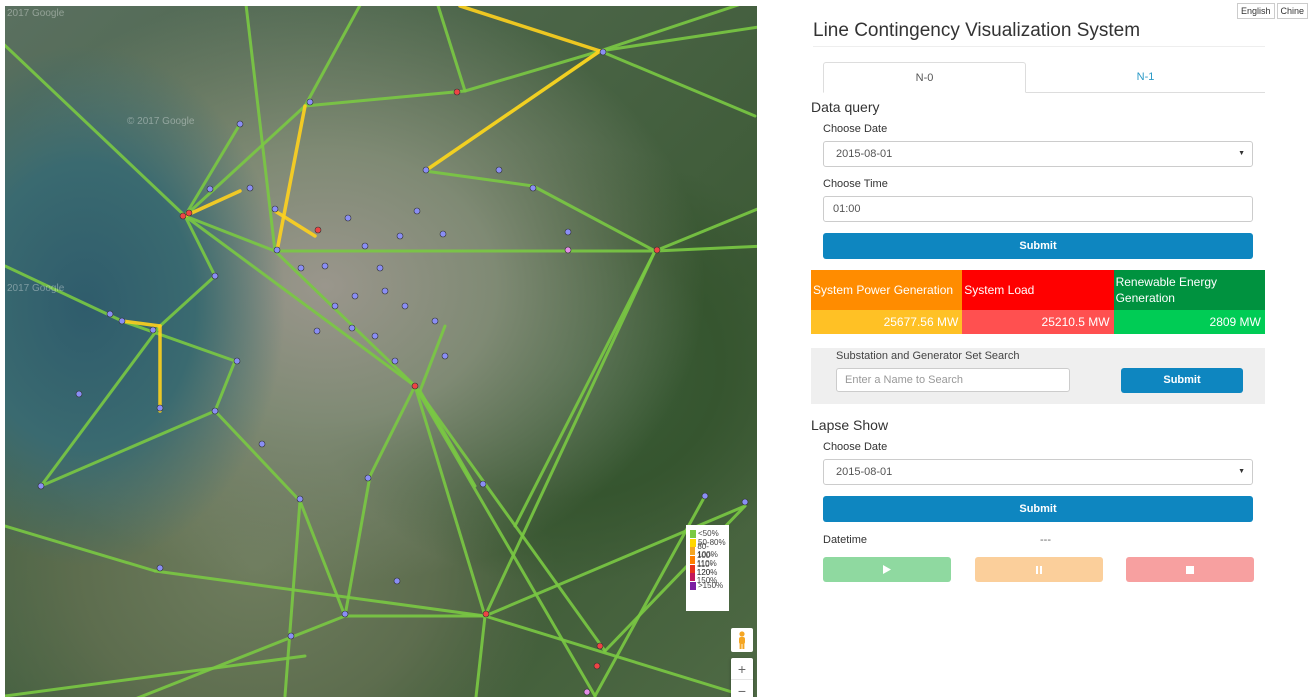  What do you see at coordinates (953, 380) in the screenshot?
I see `search-input: Enter a Name to Search` at bounding box center [953, 380].